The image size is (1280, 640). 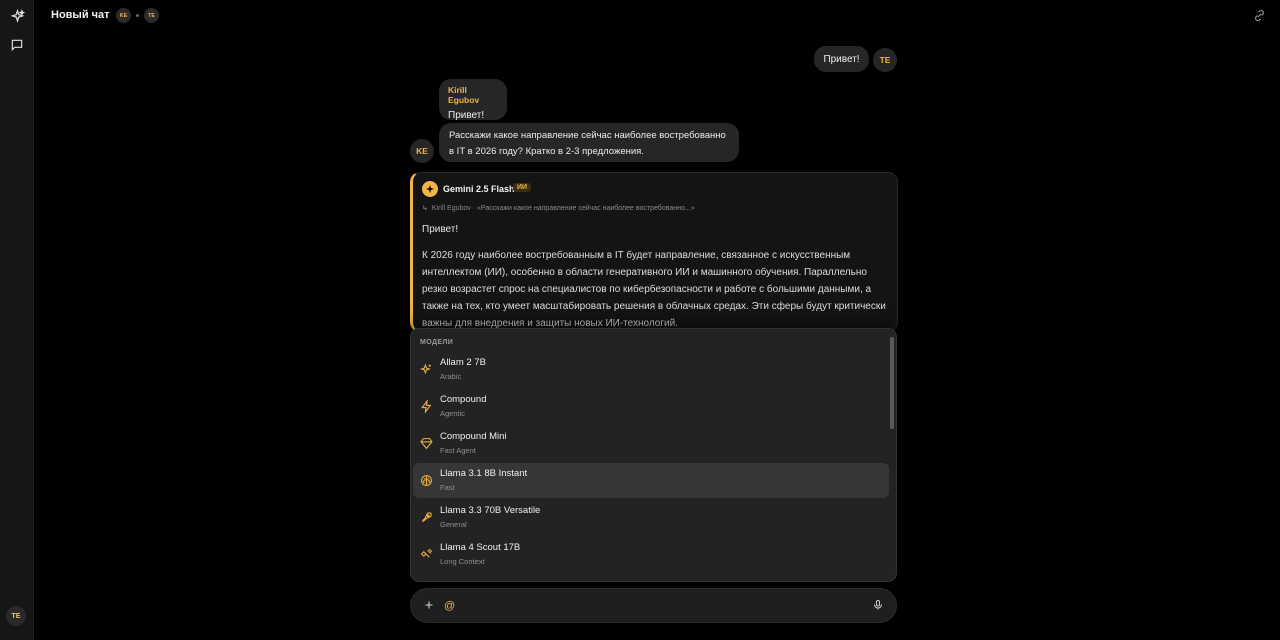 What do you see at coordinates (644, 606) in the screenshot?
I see `message-input` at bounding box center [644, 606].